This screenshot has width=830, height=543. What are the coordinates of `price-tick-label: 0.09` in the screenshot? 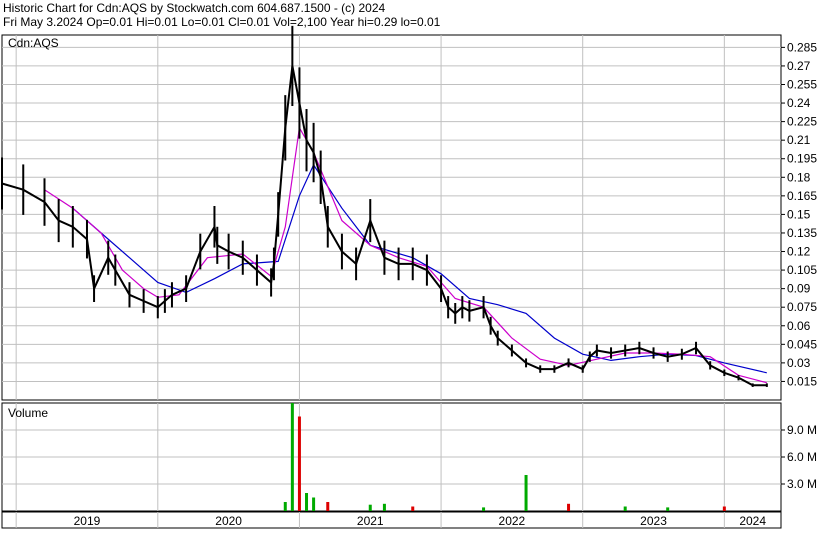 It's located at (799, 289).